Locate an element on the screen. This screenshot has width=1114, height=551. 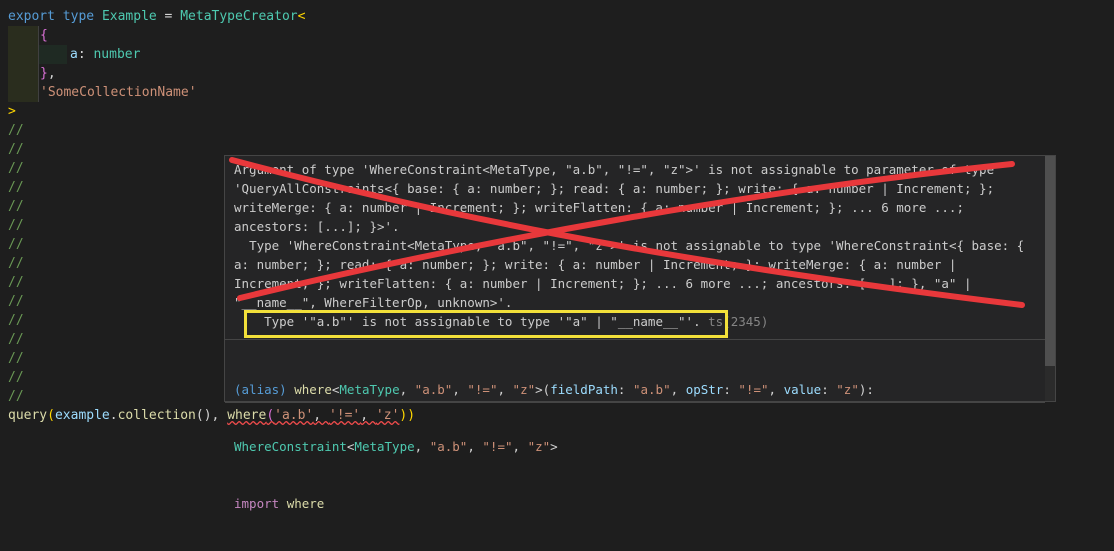
sig-gt: >( is located at coordinates (543, 389).